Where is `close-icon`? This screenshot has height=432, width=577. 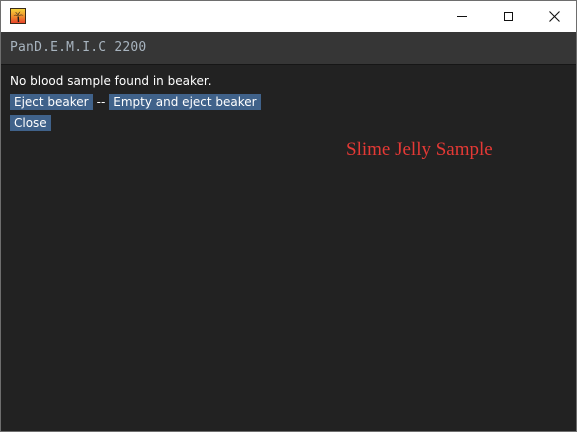 close-icon is located at coordinates (554, 16).